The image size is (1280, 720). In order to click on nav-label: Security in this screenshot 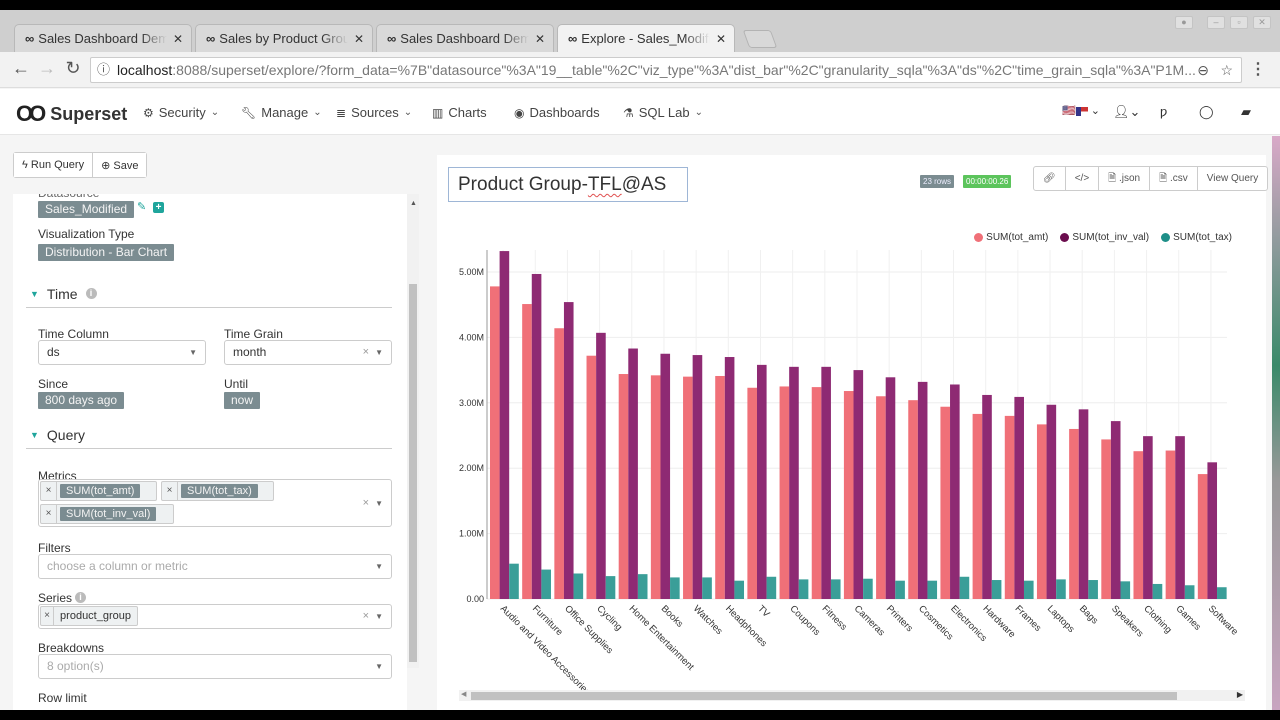, I will do `click(182, 112)`.